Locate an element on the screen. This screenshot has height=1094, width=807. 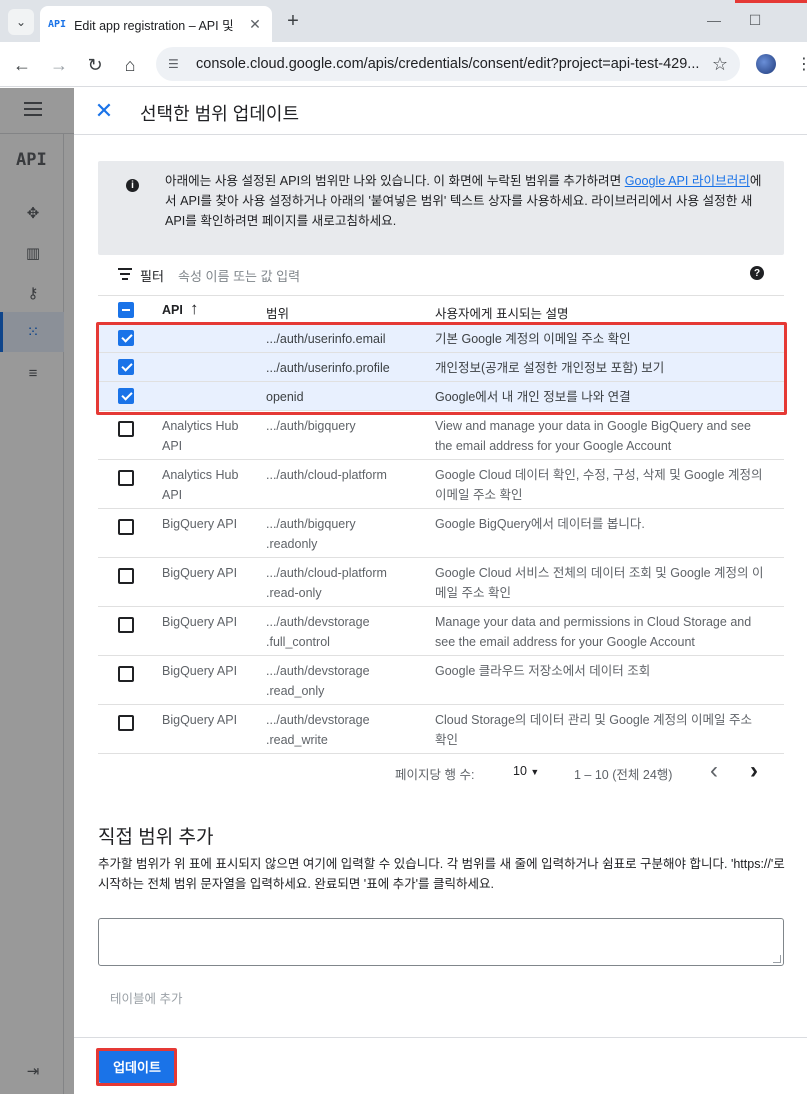
page-range: 1 – 10 (전체 24행) is located at coordinates (623, 775).